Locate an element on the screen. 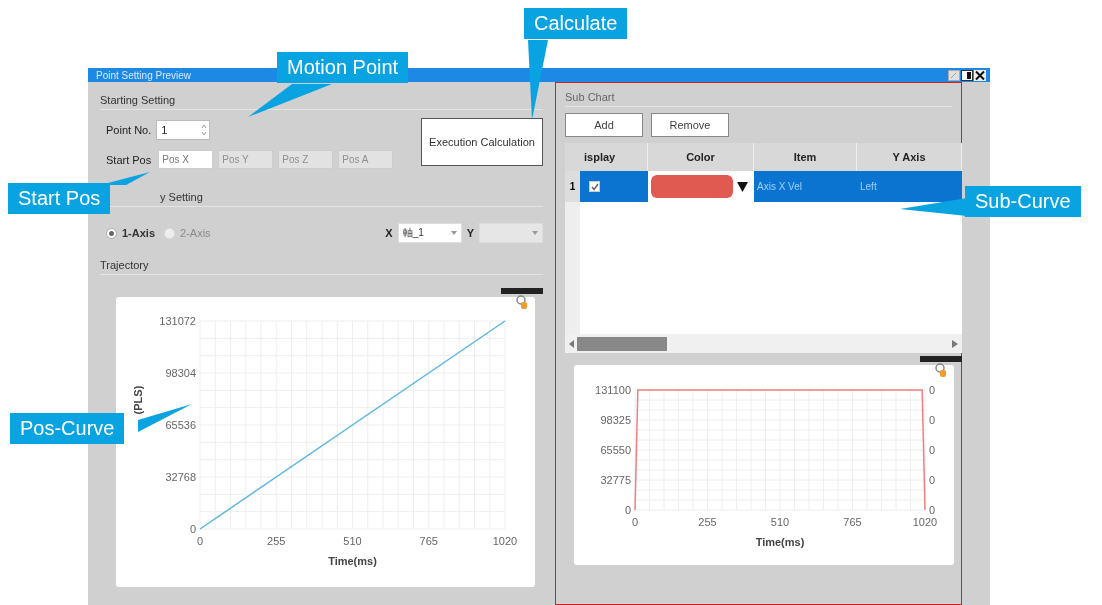  window-title: Point Setting Preview is located at coordinates (144, 75).